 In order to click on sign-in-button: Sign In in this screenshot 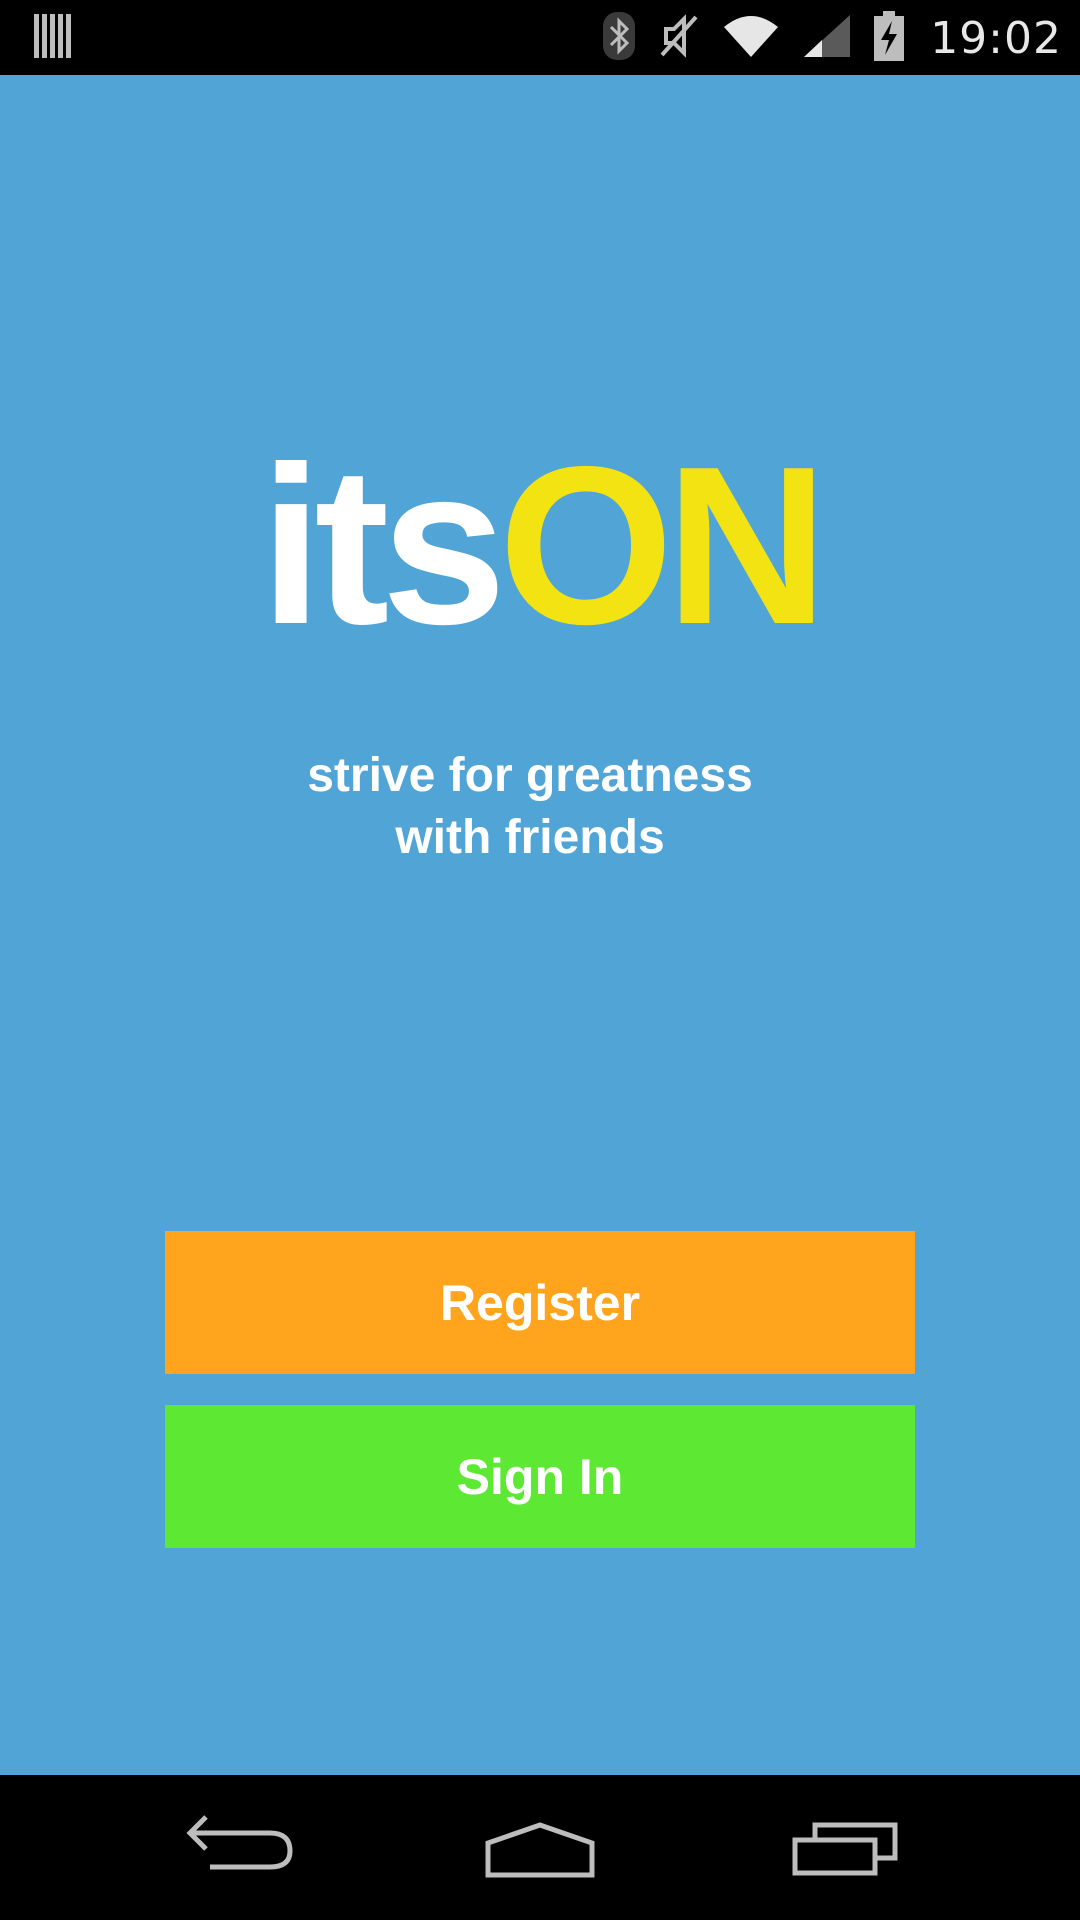, I will do `click(540, 1476)`.